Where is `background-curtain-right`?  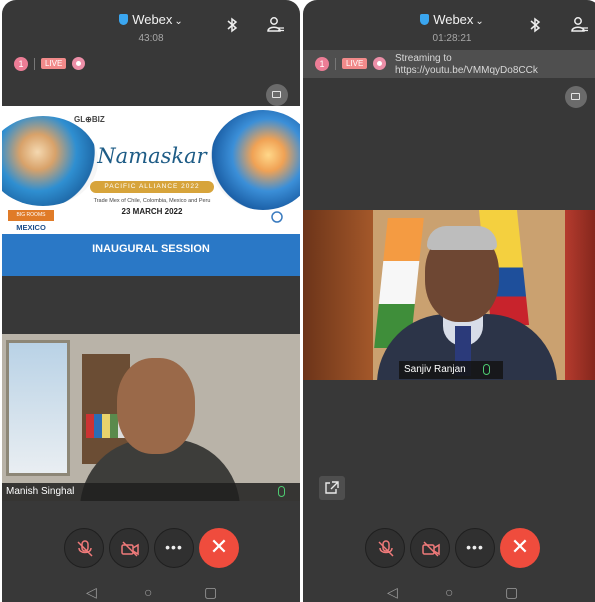
background-curtain-right is located at coordinates (580, 295).